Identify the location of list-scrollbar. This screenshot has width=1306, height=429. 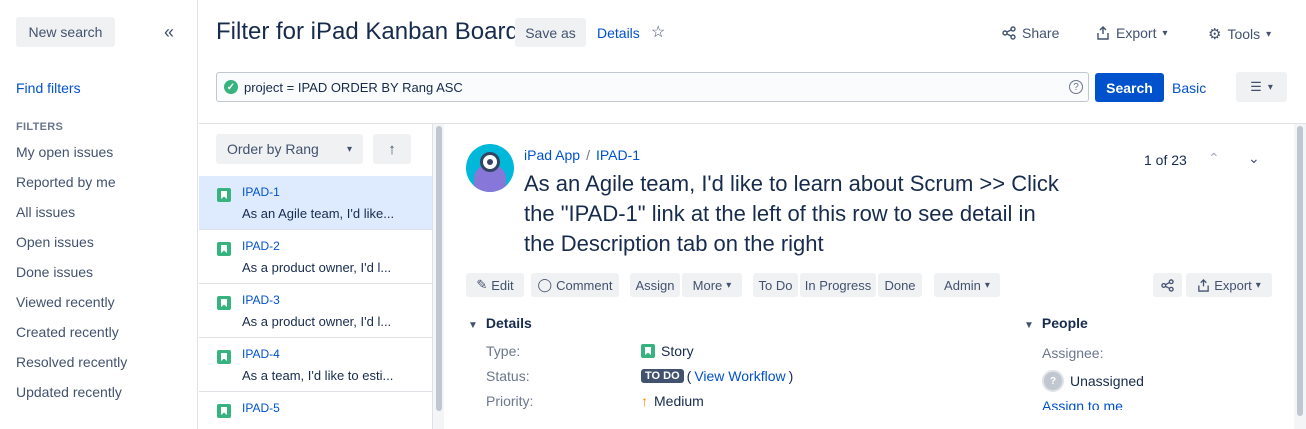
(438, 276).